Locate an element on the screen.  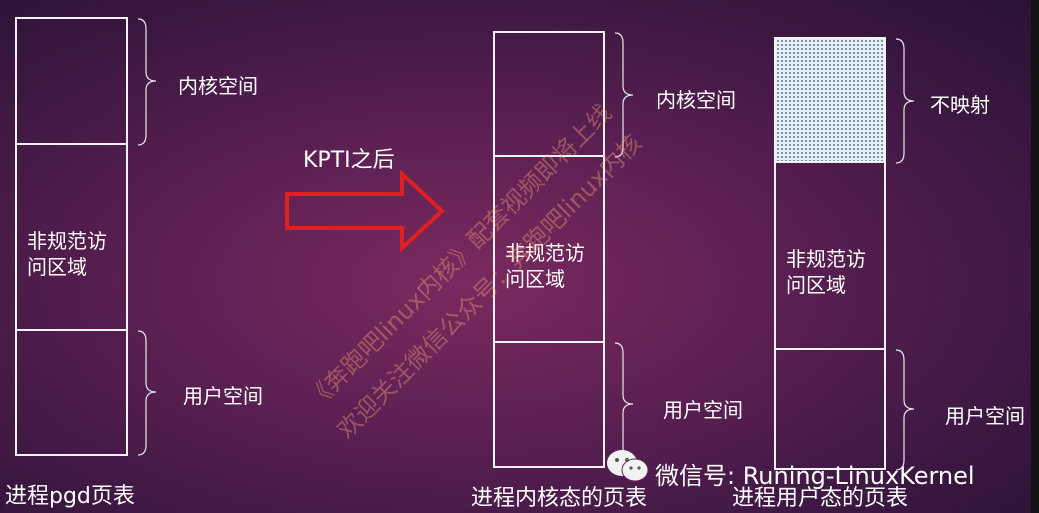
pgd-user-space-label: 用户空间 is located at coordinates (223, 396).